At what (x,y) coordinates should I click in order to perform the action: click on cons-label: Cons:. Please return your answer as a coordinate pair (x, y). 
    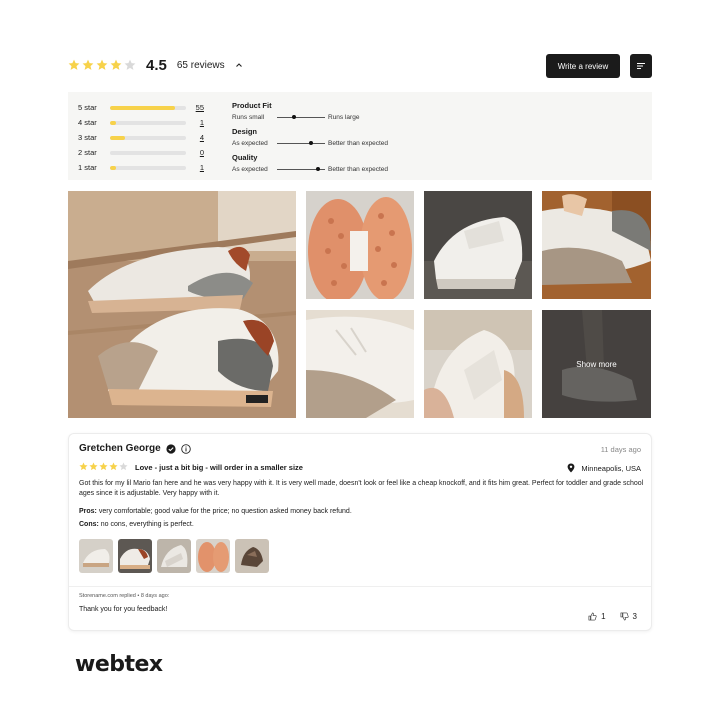
    Looking at the image, I should click on (89, 524).